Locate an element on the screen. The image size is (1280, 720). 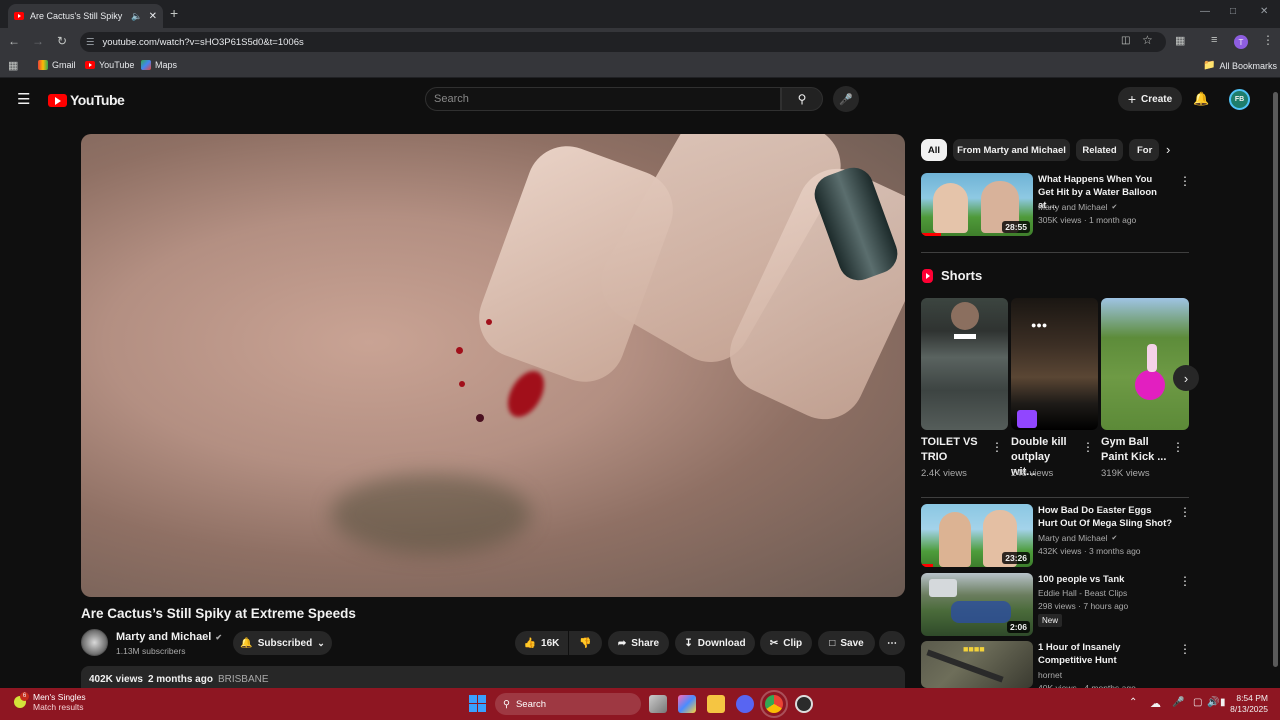
profile-avatar: T is located at coordinates (1241, 42).